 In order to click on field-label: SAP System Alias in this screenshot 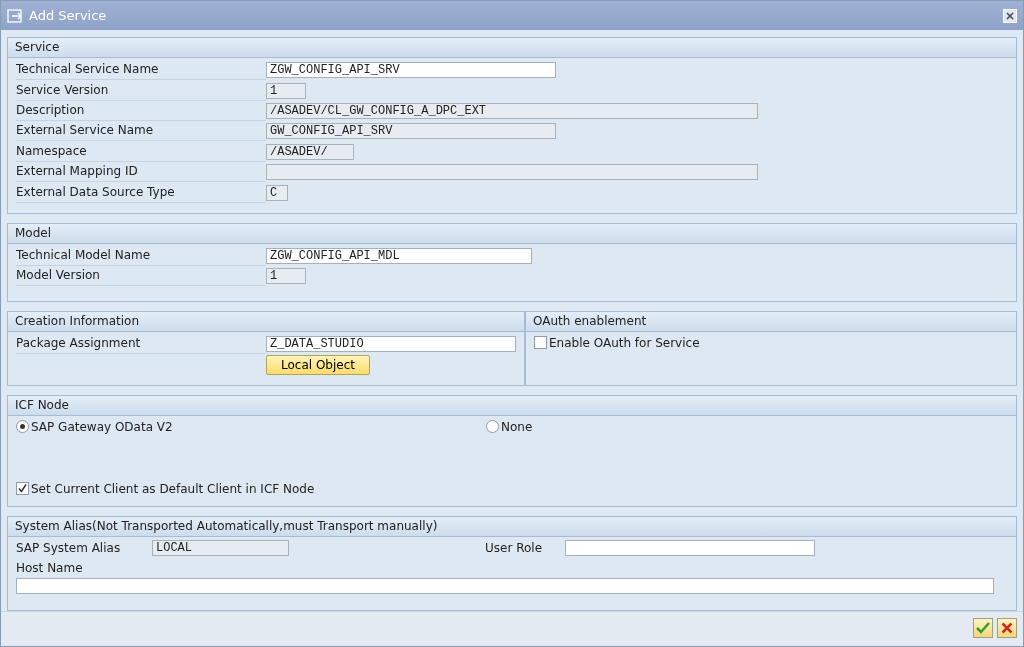, I will do `click(69, 547)`.